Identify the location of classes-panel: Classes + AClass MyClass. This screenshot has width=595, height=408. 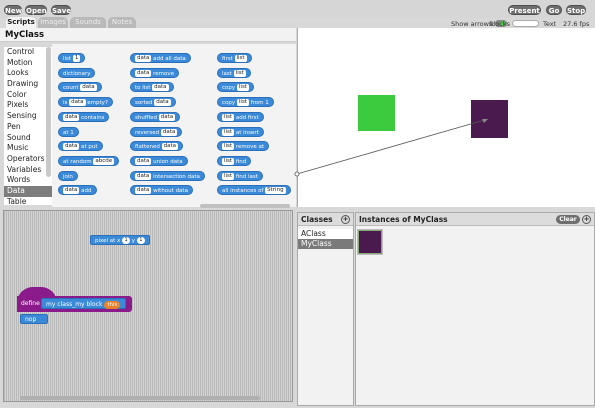
(325, 309).